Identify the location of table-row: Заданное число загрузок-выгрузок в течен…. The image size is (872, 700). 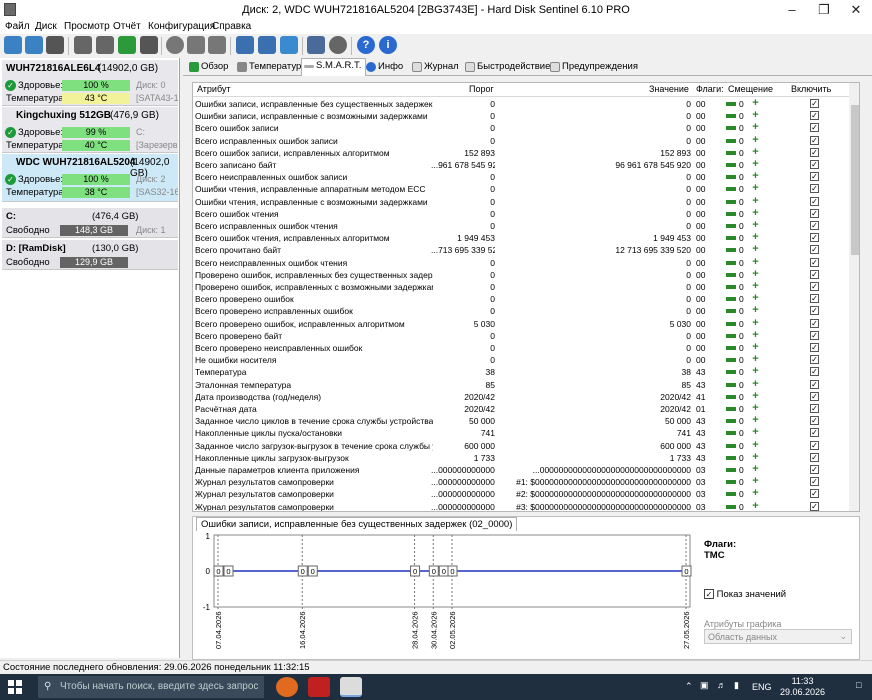
(521, 445).